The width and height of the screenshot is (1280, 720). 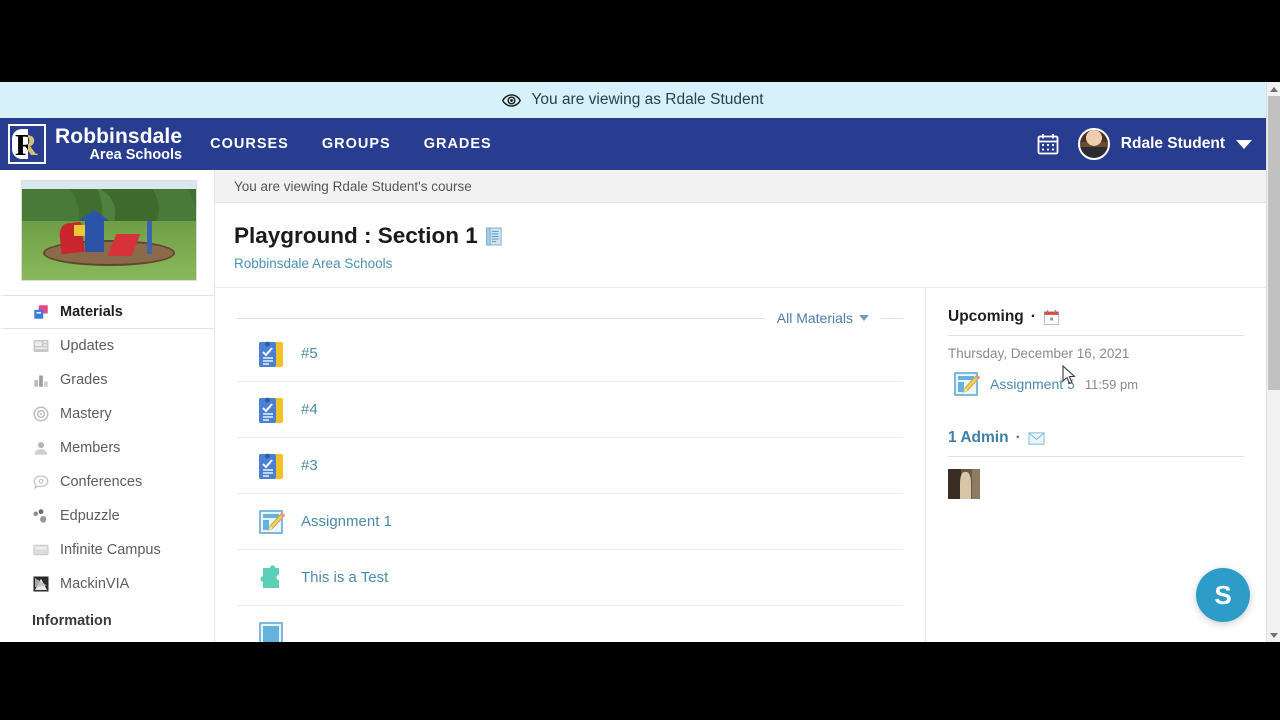 I want to click on support-chat-button: S, so click(x=1223, y=595).